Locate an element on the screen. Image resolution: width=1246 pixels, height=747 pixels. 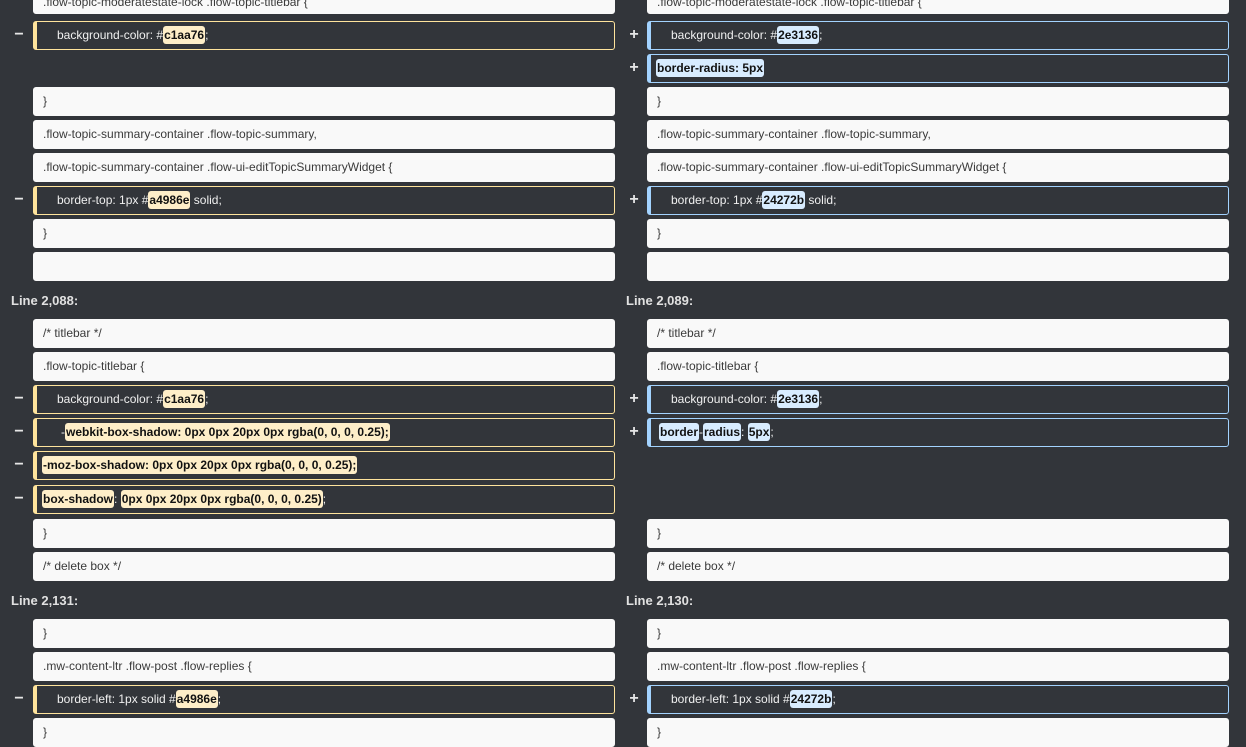
diff-deleted-line: border-top: 1px #a4986e solid; is located at coordinates (324, 200).